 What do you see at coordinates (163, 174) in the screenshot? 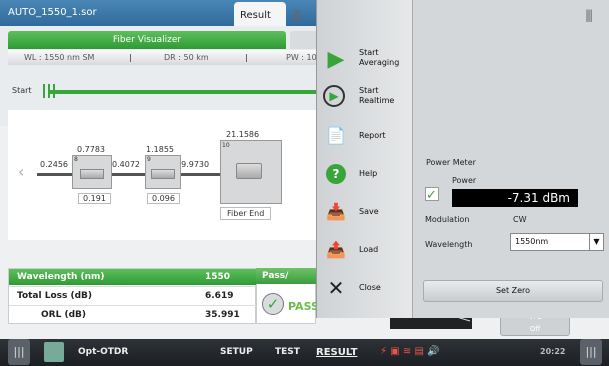
I see `connector-icon` at bounding box center [163, 174].